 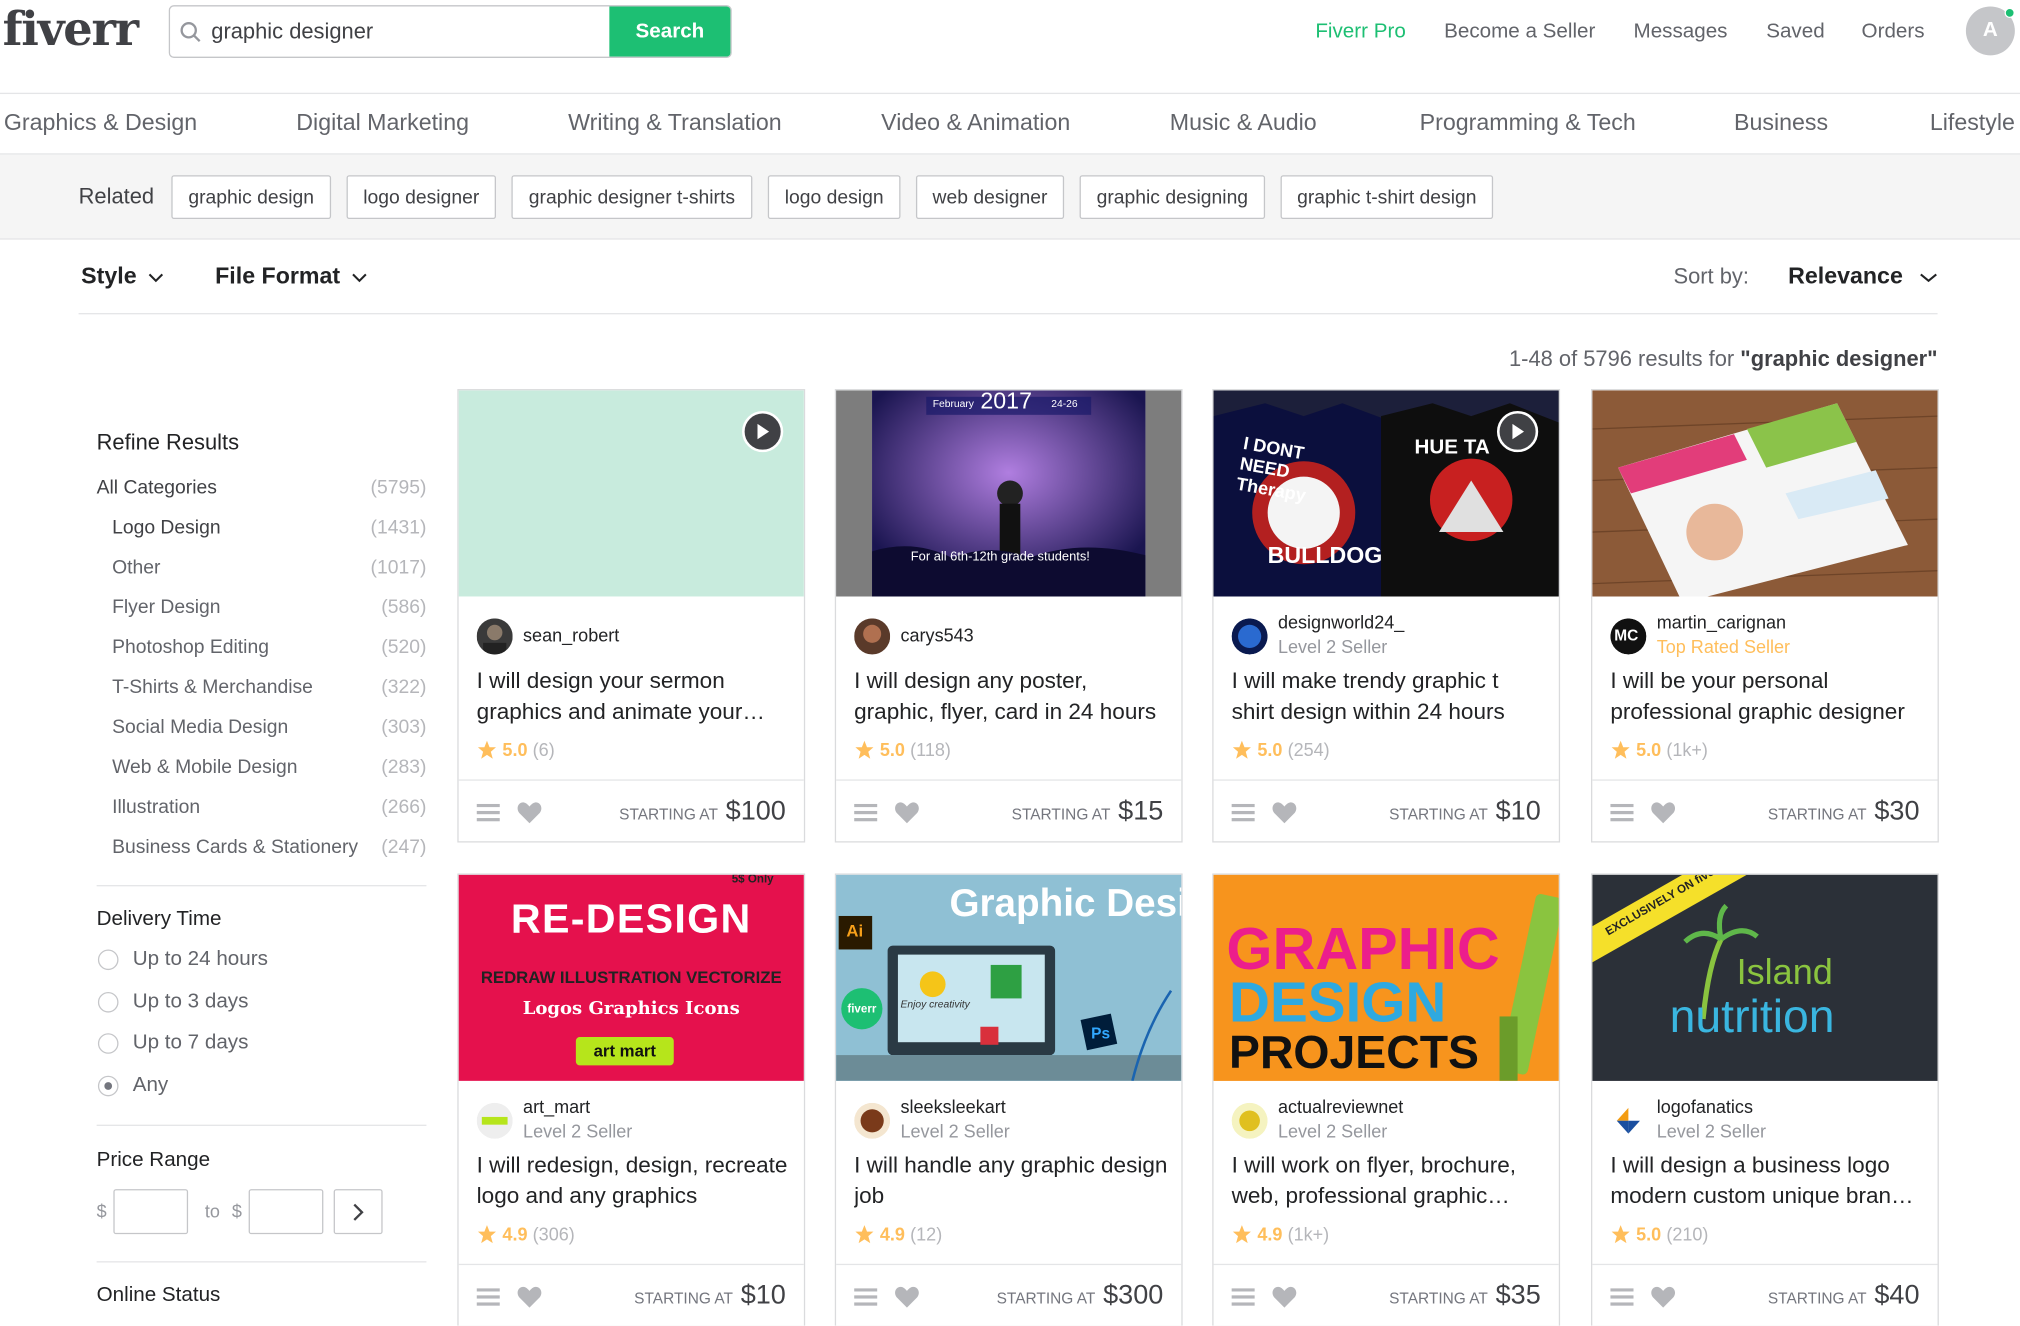 I want to click on radio-3-days, so click(x=108, y=1002).